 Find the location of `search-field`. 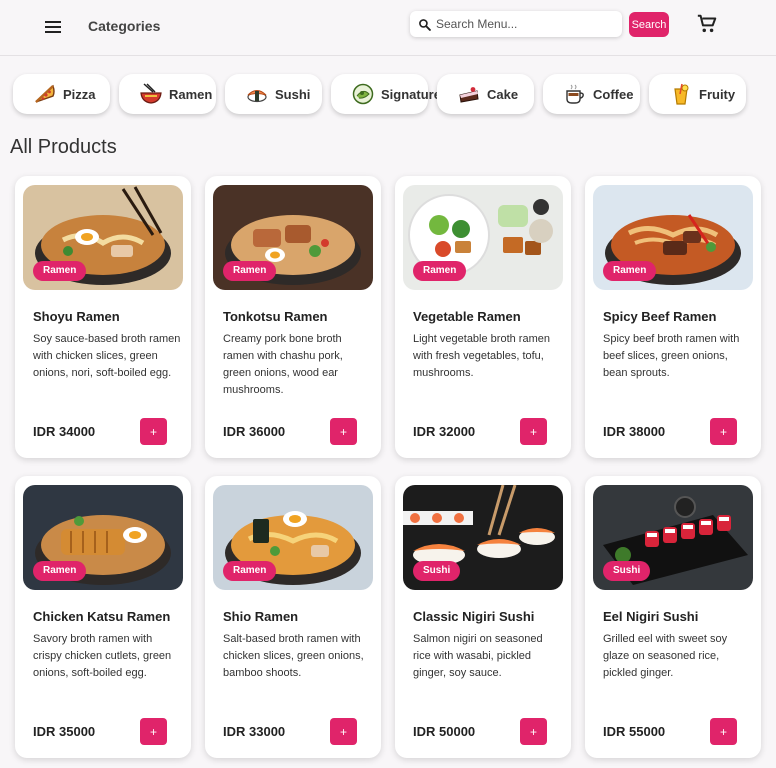

search-field is located at coordinates (516, 24).